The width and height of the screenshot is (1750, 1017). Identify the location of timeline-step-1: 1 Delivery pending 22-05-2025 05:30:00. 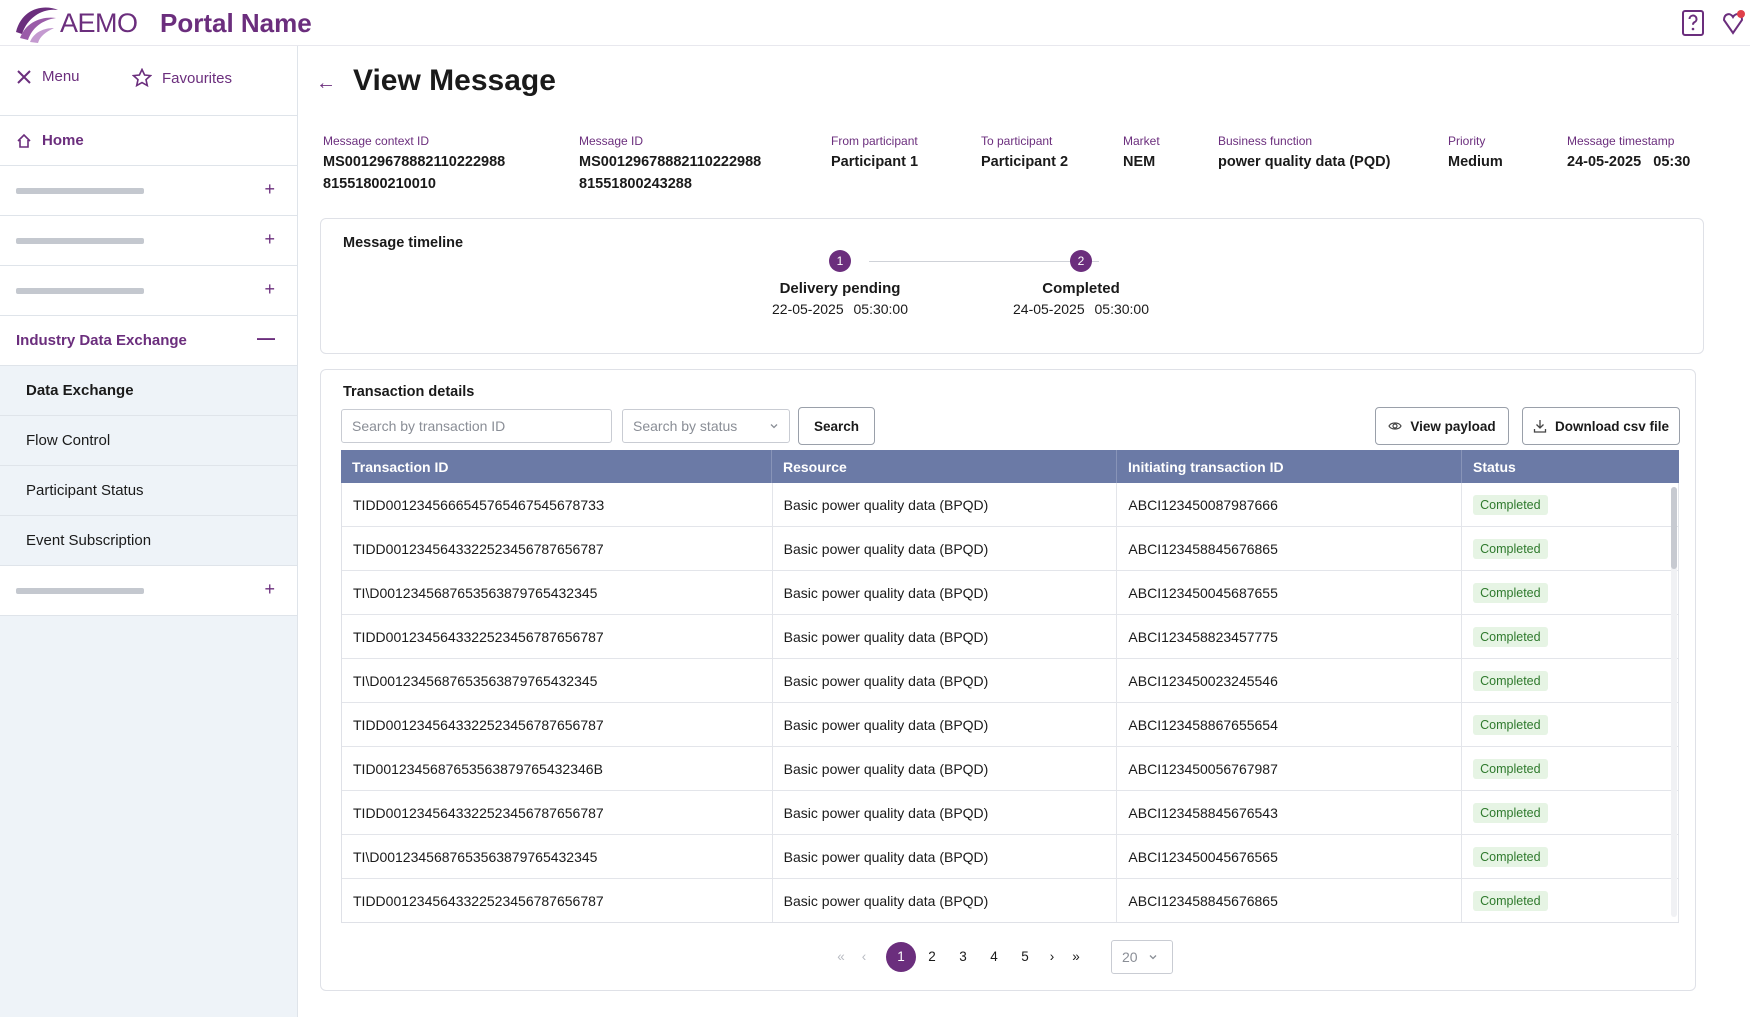
(840, 283).